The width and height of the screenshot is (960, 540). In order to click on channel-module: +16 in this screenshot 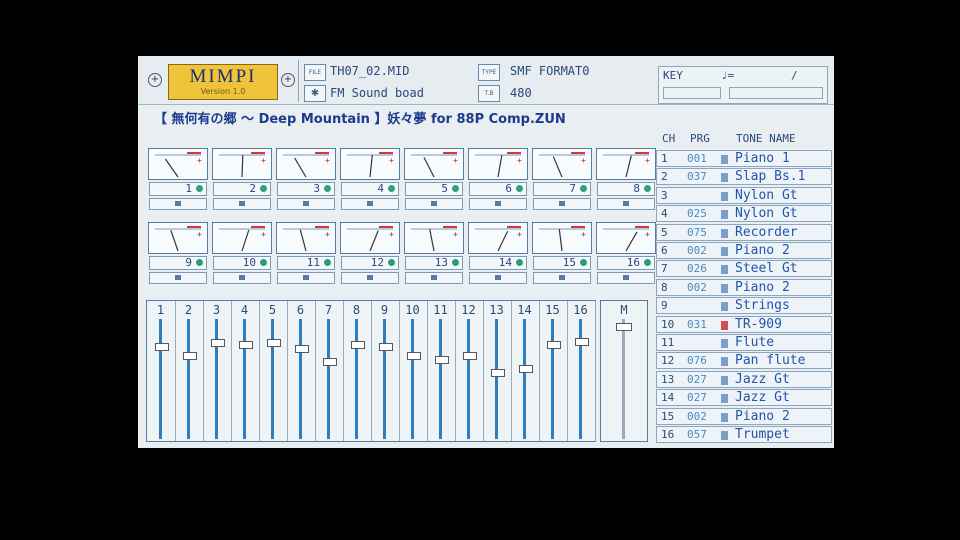, I will do `click(626, 255)`.